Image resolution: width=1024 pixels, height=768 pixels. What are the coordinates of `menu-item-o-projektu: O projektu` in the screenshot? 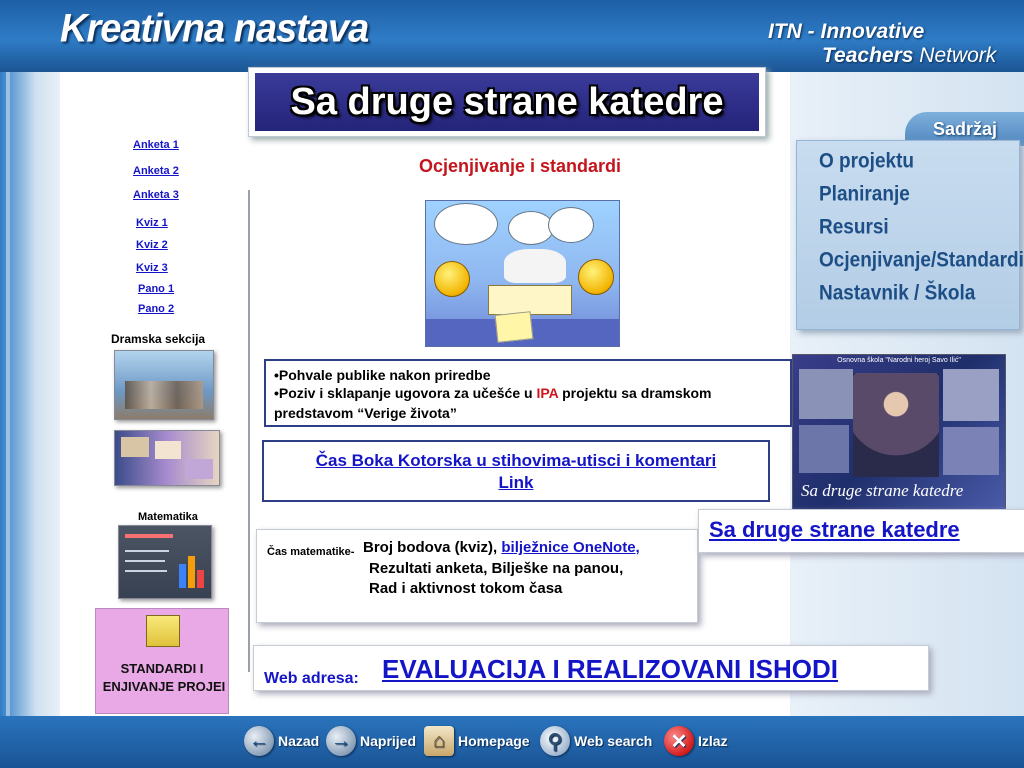 It's located at (866, 162).